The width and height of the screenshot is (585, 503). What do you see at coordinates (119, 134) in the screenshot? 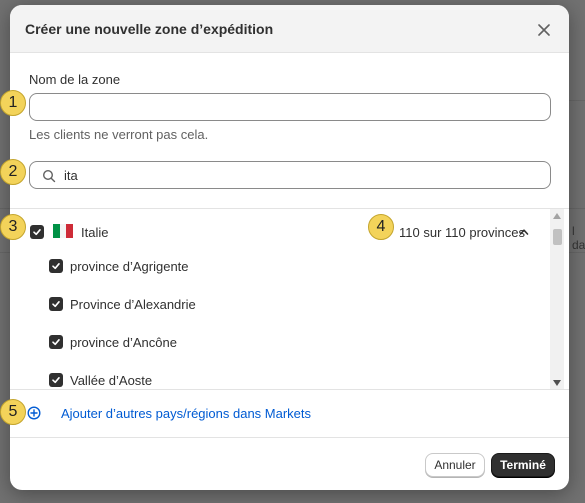
I see `zone-name-help-text: Les clients ne verront pas cela.` at bounding box center [119, 134].